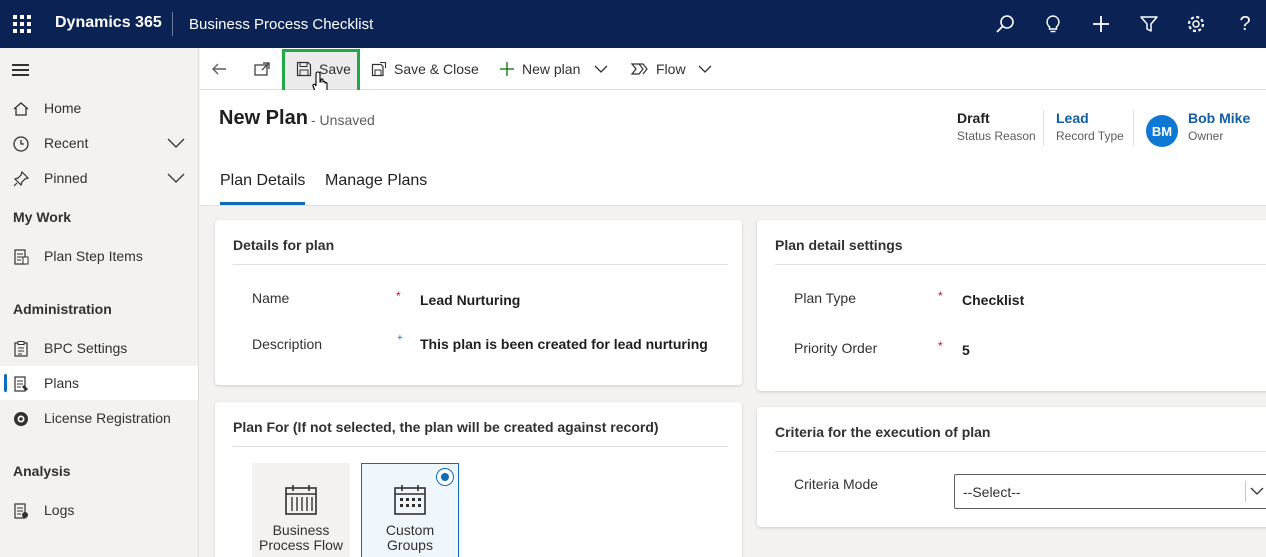  What do you see at coordinates (1219, 118) in the screenshot?
I see `owner-link: Bob Mike` at bounding box center [1219, 118].